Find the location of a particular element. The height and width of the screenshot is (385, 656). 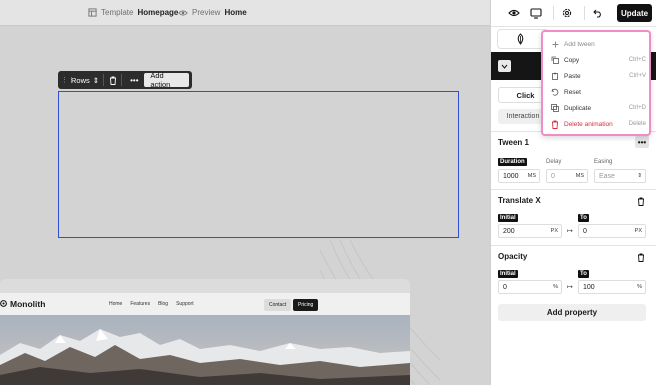

tween-more-button: ••• is located at coordinates (642, 142).